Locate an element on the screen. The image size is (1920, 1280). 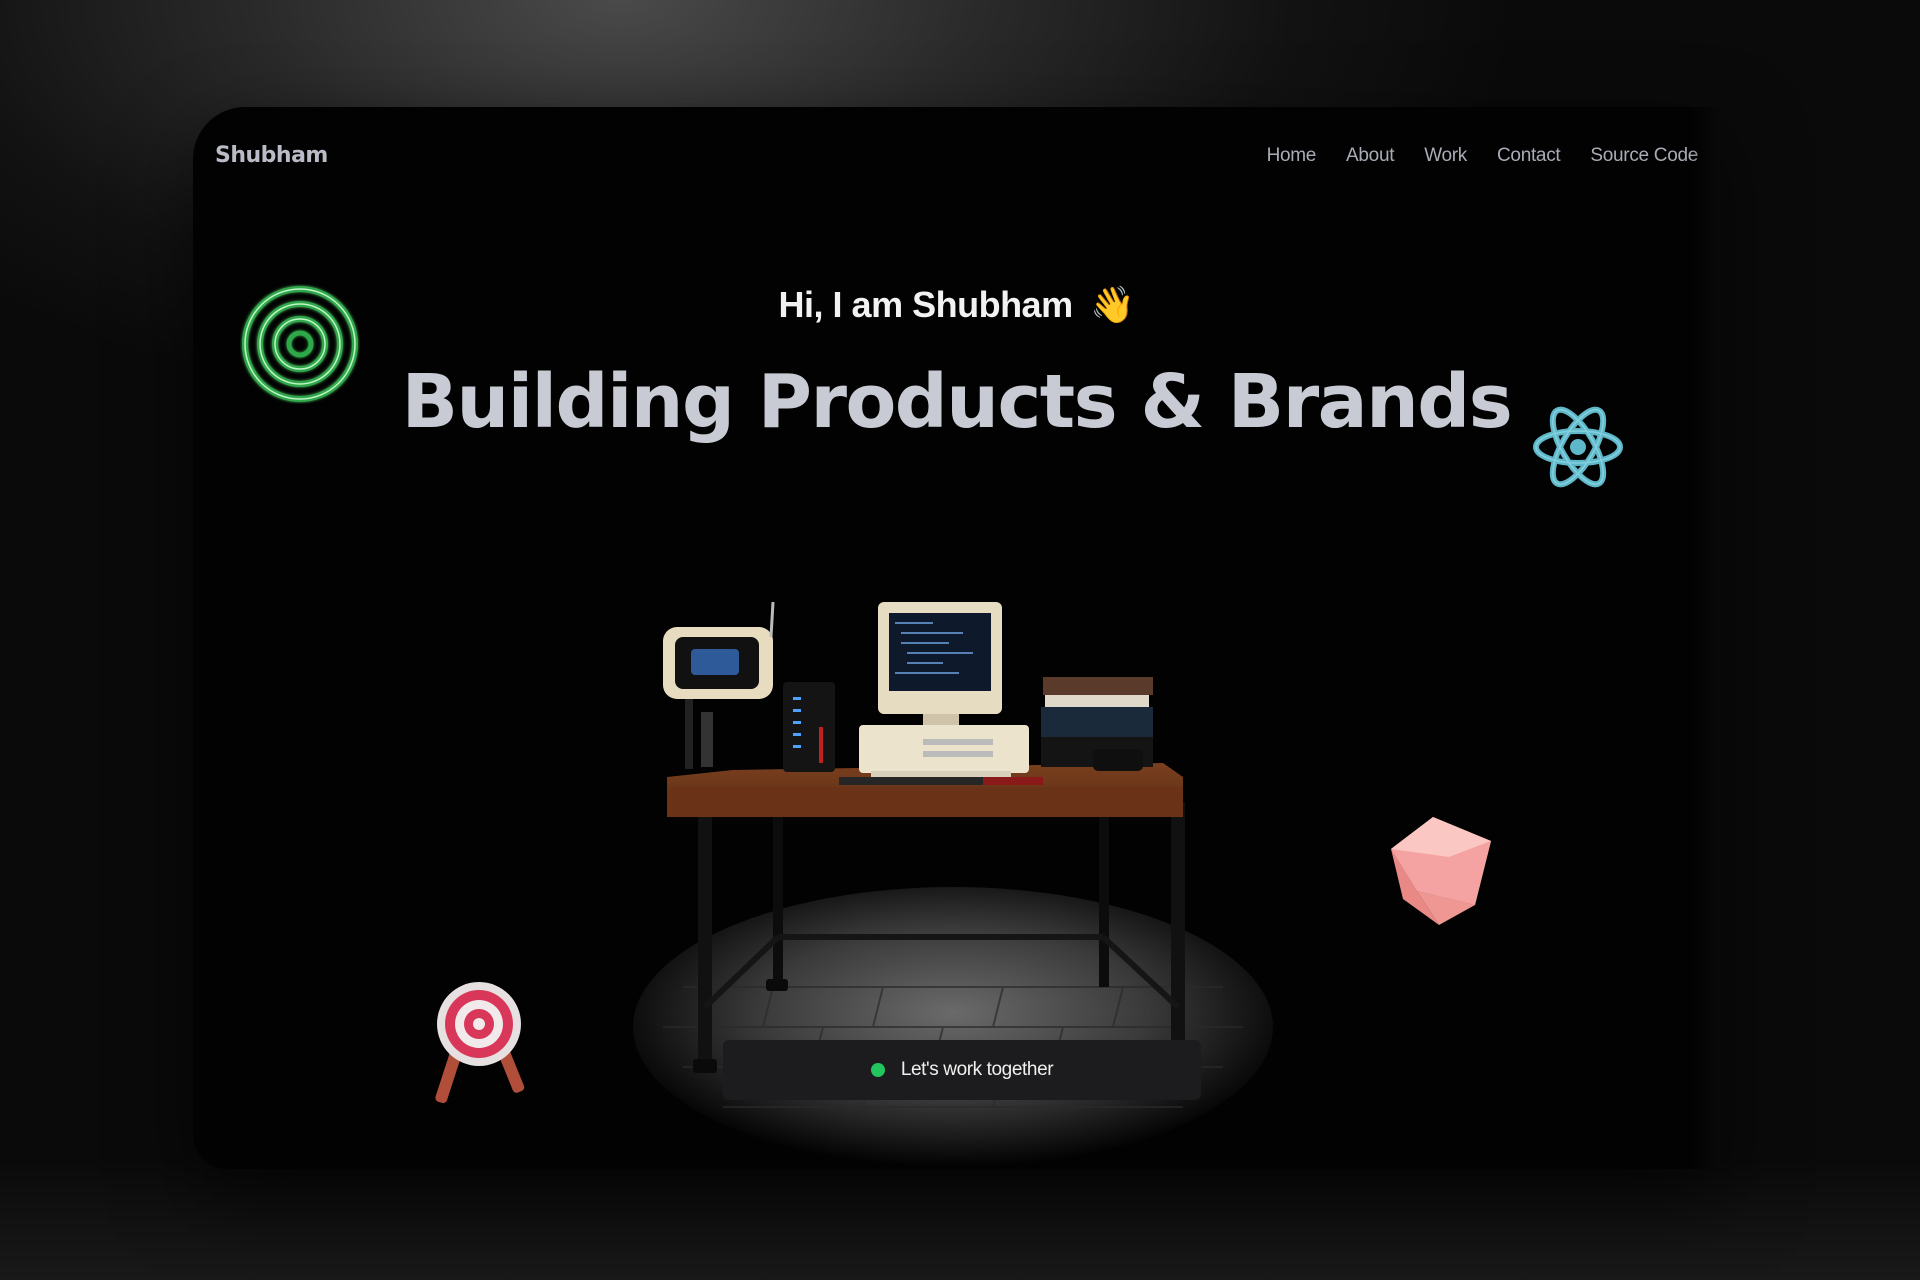
frame-edge-fade is located at coordinates (1705, 638).